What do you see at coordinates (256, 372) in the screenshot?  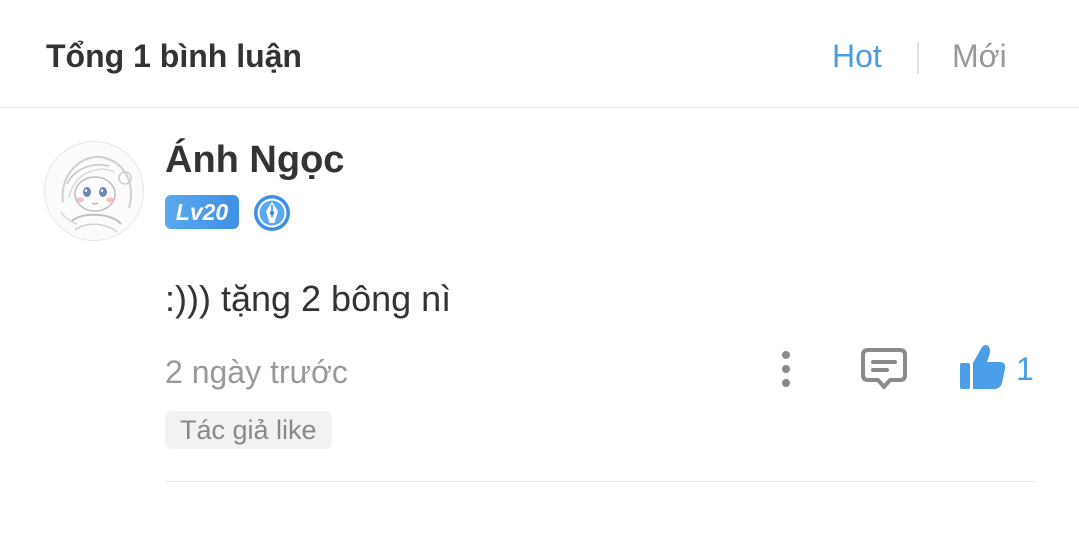 I see `comment-timestamp: 2 ngày trước` at bounding box center [256, 372].